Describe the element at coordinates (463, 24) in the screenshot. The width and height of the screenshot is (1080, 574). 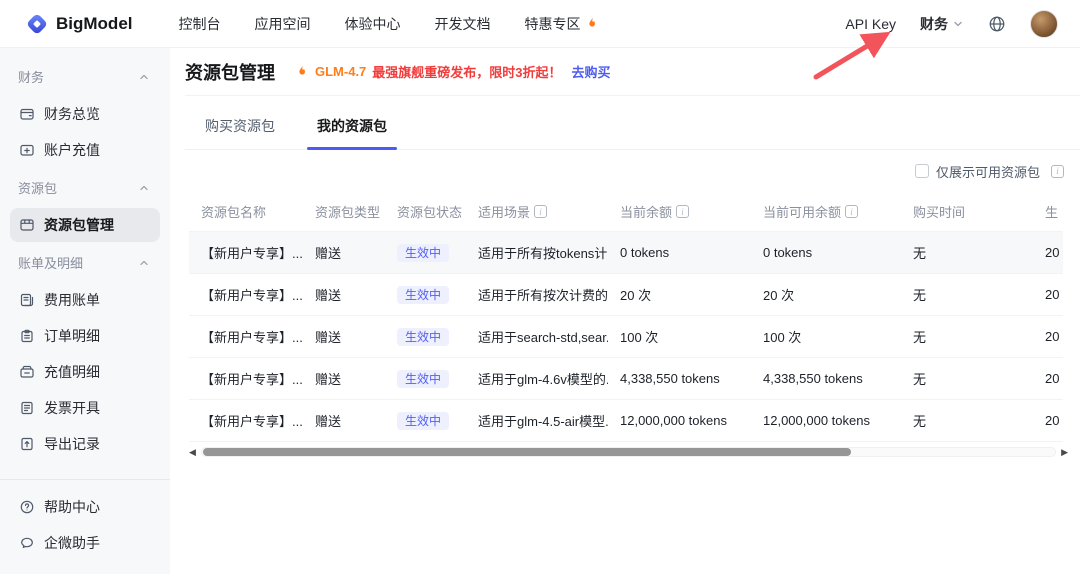
I see `nav-item-dev-docs: 开发文档` at that location.